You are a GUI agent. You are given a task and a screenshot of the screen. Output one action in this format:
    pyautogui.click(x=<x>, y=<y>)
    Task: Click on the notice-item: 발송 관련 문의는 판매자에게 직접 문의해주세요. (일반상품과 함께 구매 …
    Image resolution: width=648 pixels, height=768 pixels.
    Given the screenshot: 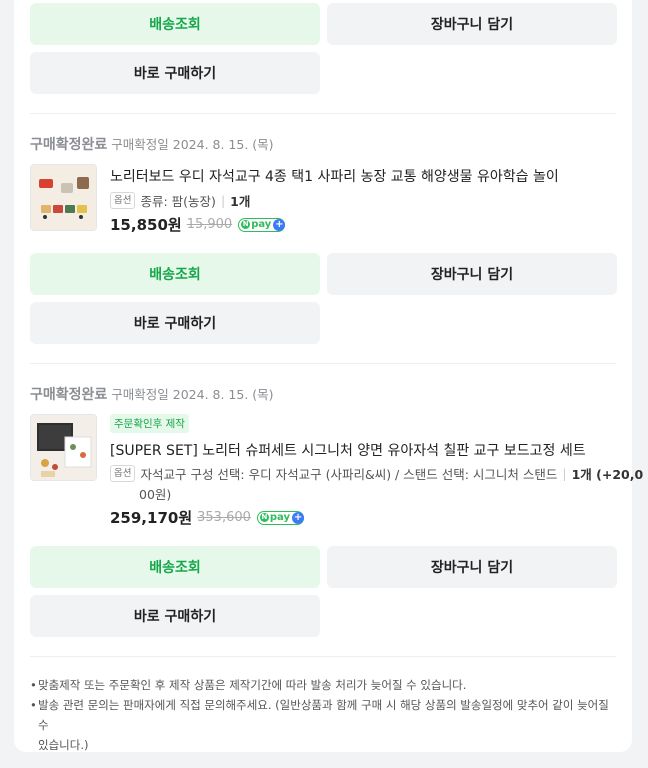 What is the action you would take?
    pyautogui.click(x=323, y=715)
    